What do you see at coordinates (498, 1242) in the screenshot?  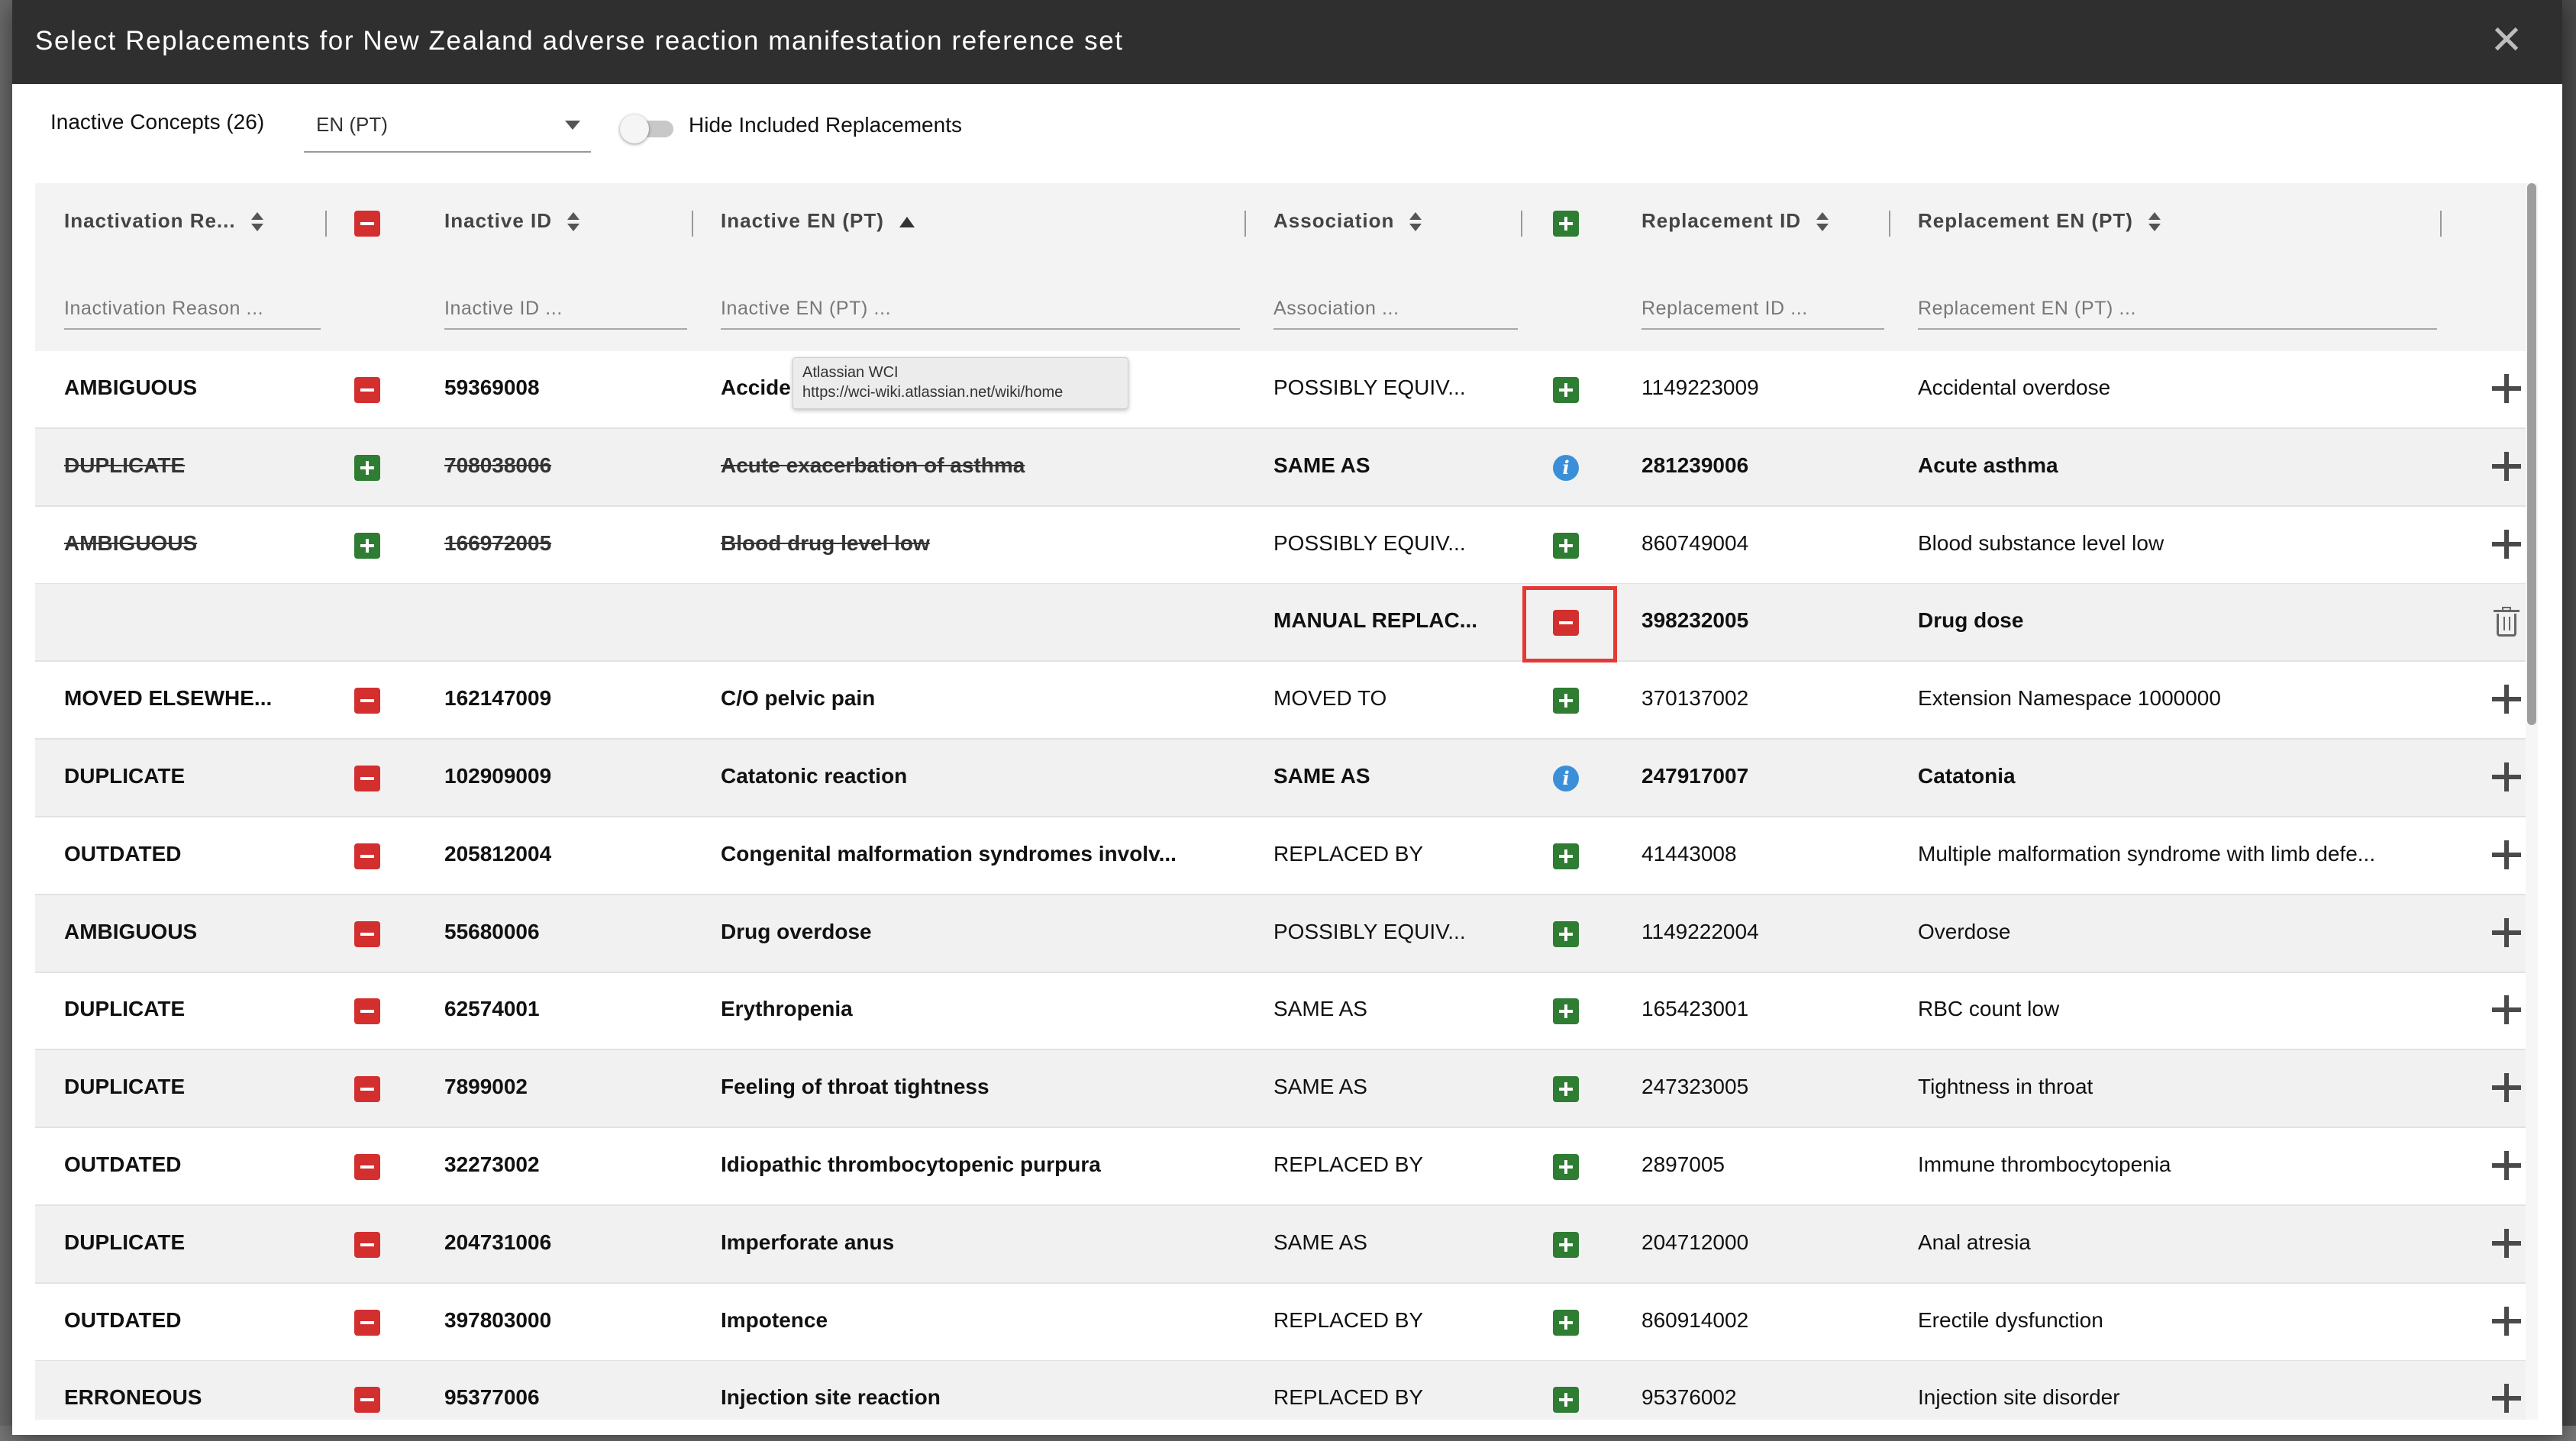 I see `inactive-id-cell: 204731006` at bounding box center [498, 1242].